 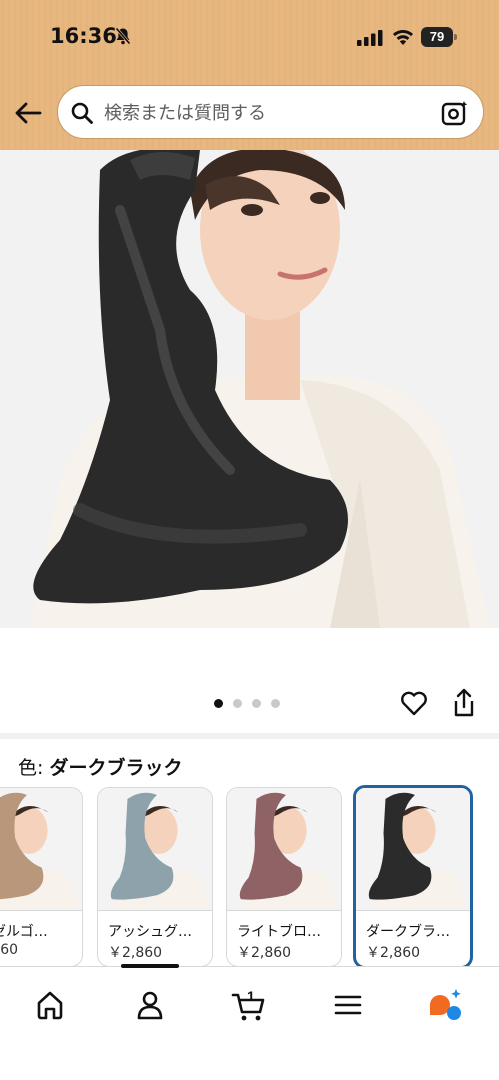 What do you see at coordinates (464, 703) in the screenshot?
I see `share-icon` at bounding box center [464, 703].